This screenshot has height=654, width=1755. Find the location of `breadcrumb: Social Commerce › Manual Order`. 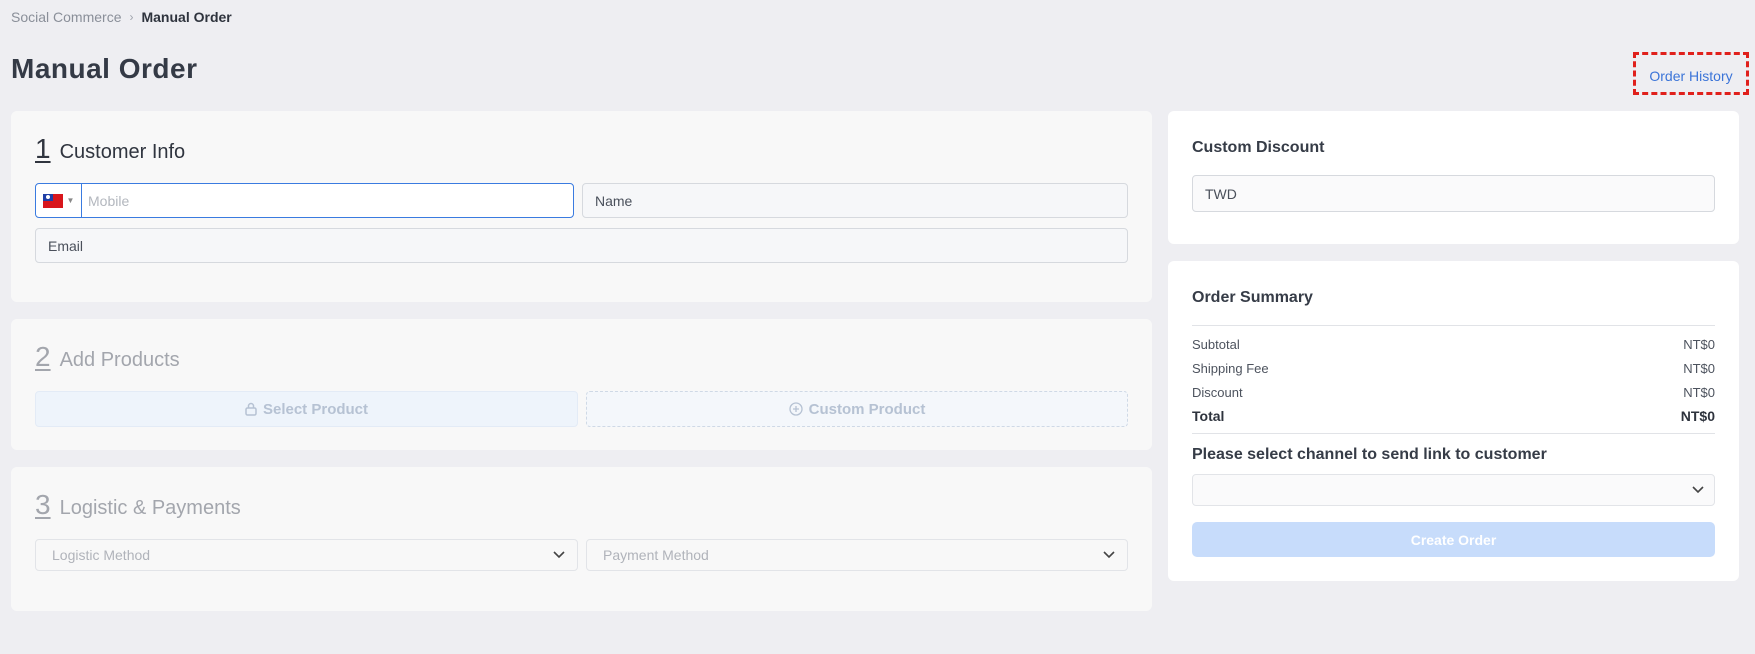

breadcrumb: Social Commerce › Manual Order is located at coordinates (121, 17).